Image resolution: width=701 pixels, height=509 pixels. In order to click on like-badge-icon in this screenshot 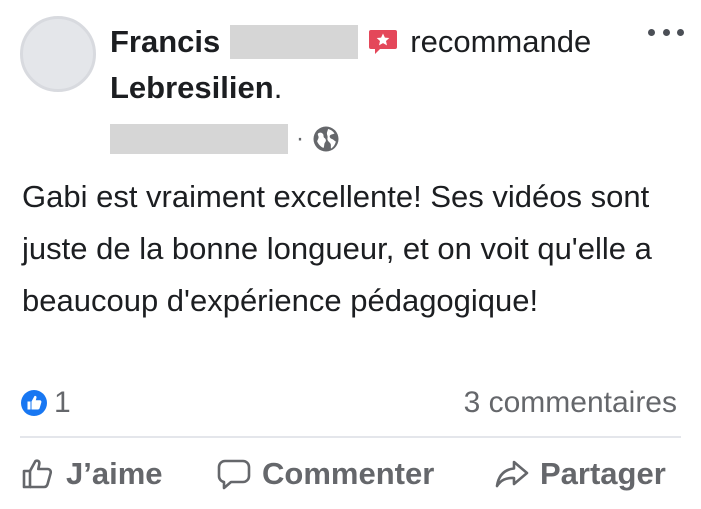, I will do `click(34, 403)`.